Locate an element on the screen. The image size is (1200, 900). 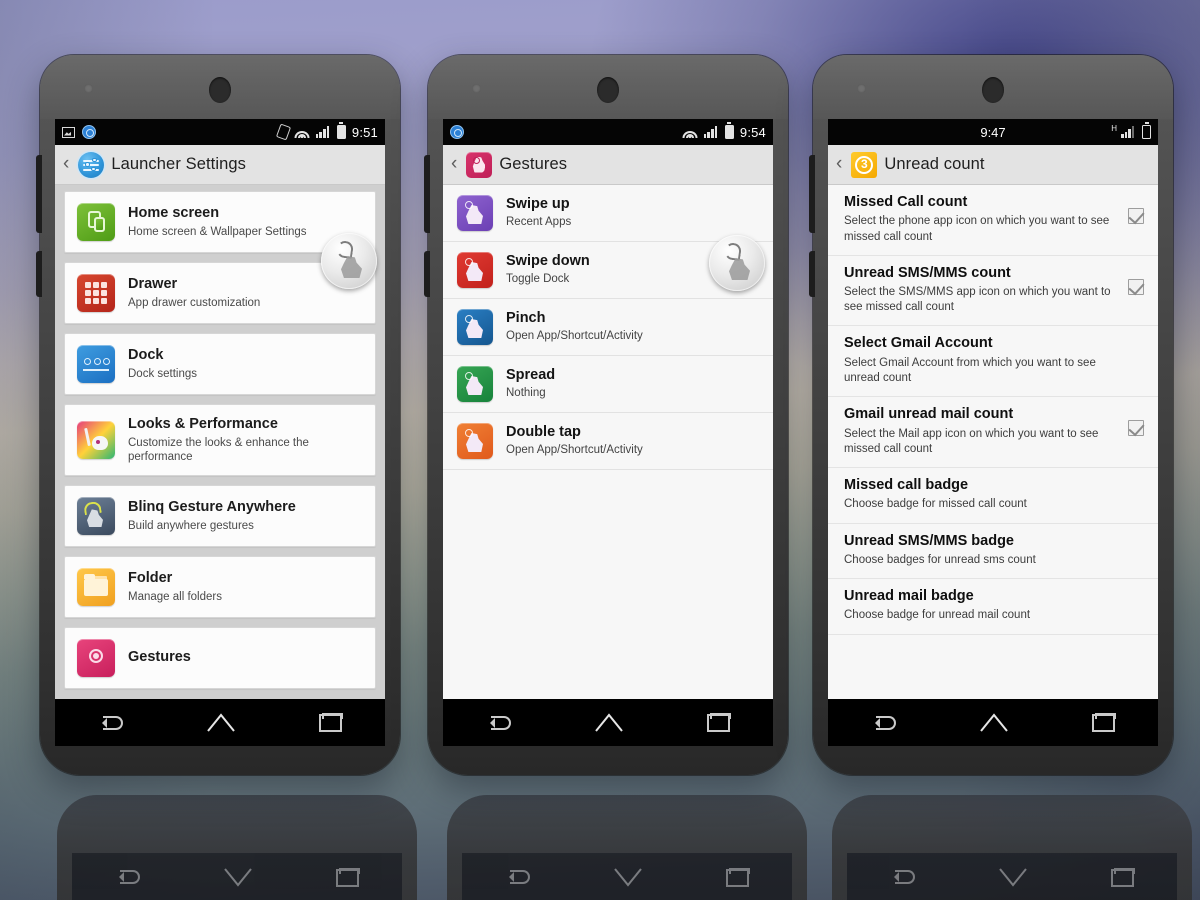
list-item-pinch: Pinch Open App/Shortcut/Activity is located at coordinates (608, 327).